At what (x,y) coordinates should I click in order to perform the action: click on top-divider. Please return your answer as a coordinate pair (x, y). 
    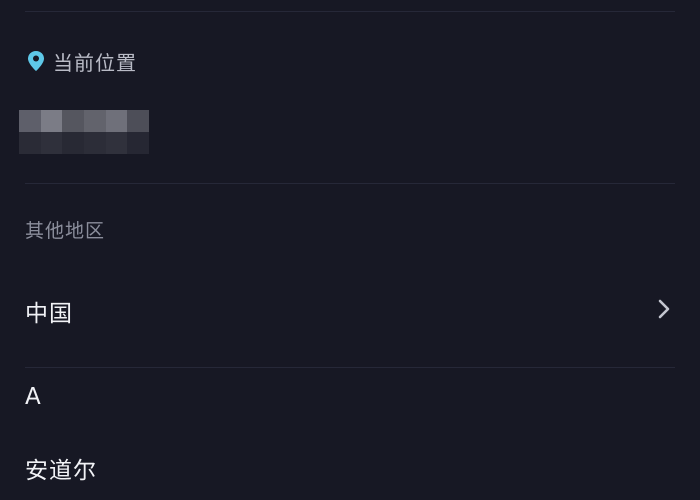
    Looking at the image, I should click on (350, 11).